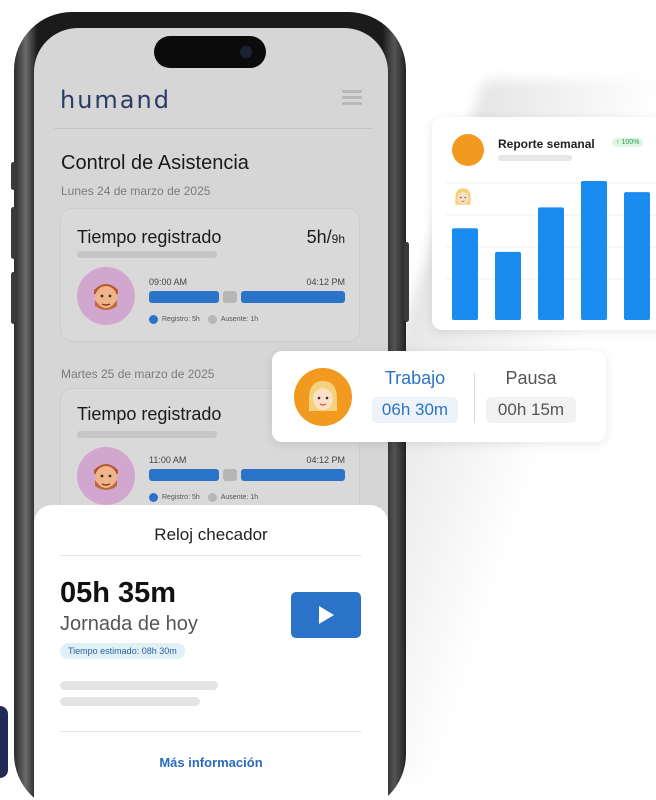 This screenshot has width=656, height=800. What do you see at coordinates (246, 52) in the screenshot?
I see `camera-icon` at bounding box center [246, 52].